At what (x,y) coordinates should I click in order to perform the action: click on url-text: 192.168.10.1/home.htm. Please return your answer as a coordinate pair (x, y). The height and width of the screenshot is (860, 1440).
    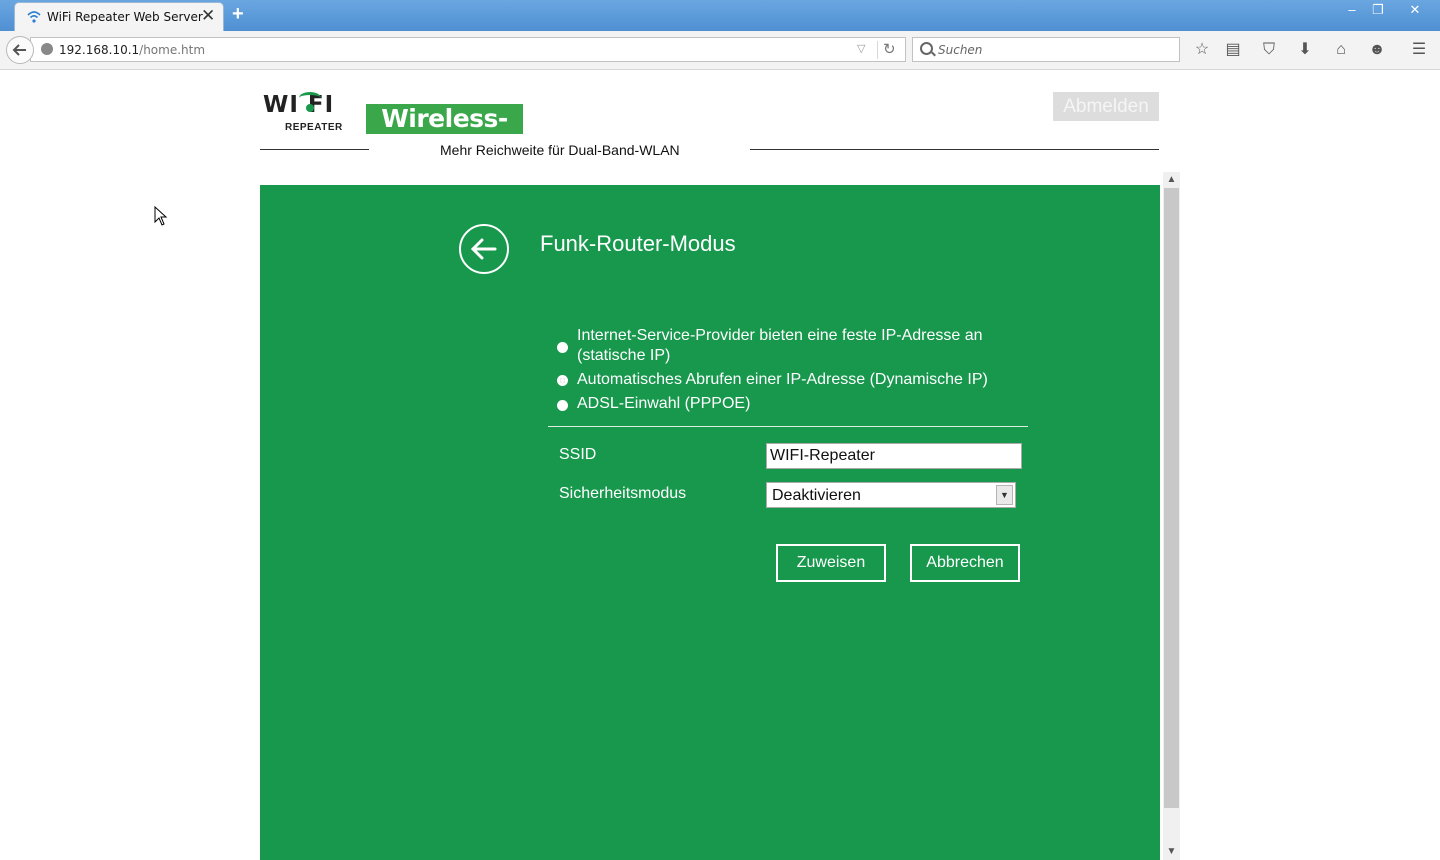
    Looking at the image, I should click on (132, 50).